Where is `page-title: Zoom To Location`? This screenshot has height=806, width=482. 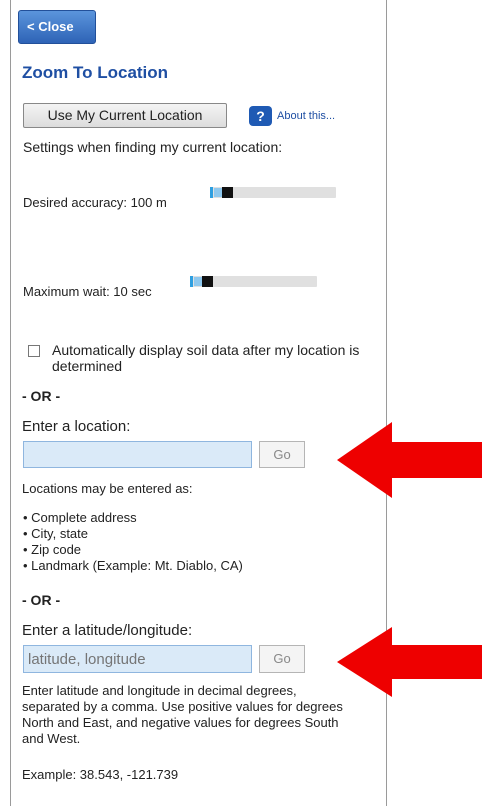
page-title: Zoom To Location is located at coordinates (95, 72).